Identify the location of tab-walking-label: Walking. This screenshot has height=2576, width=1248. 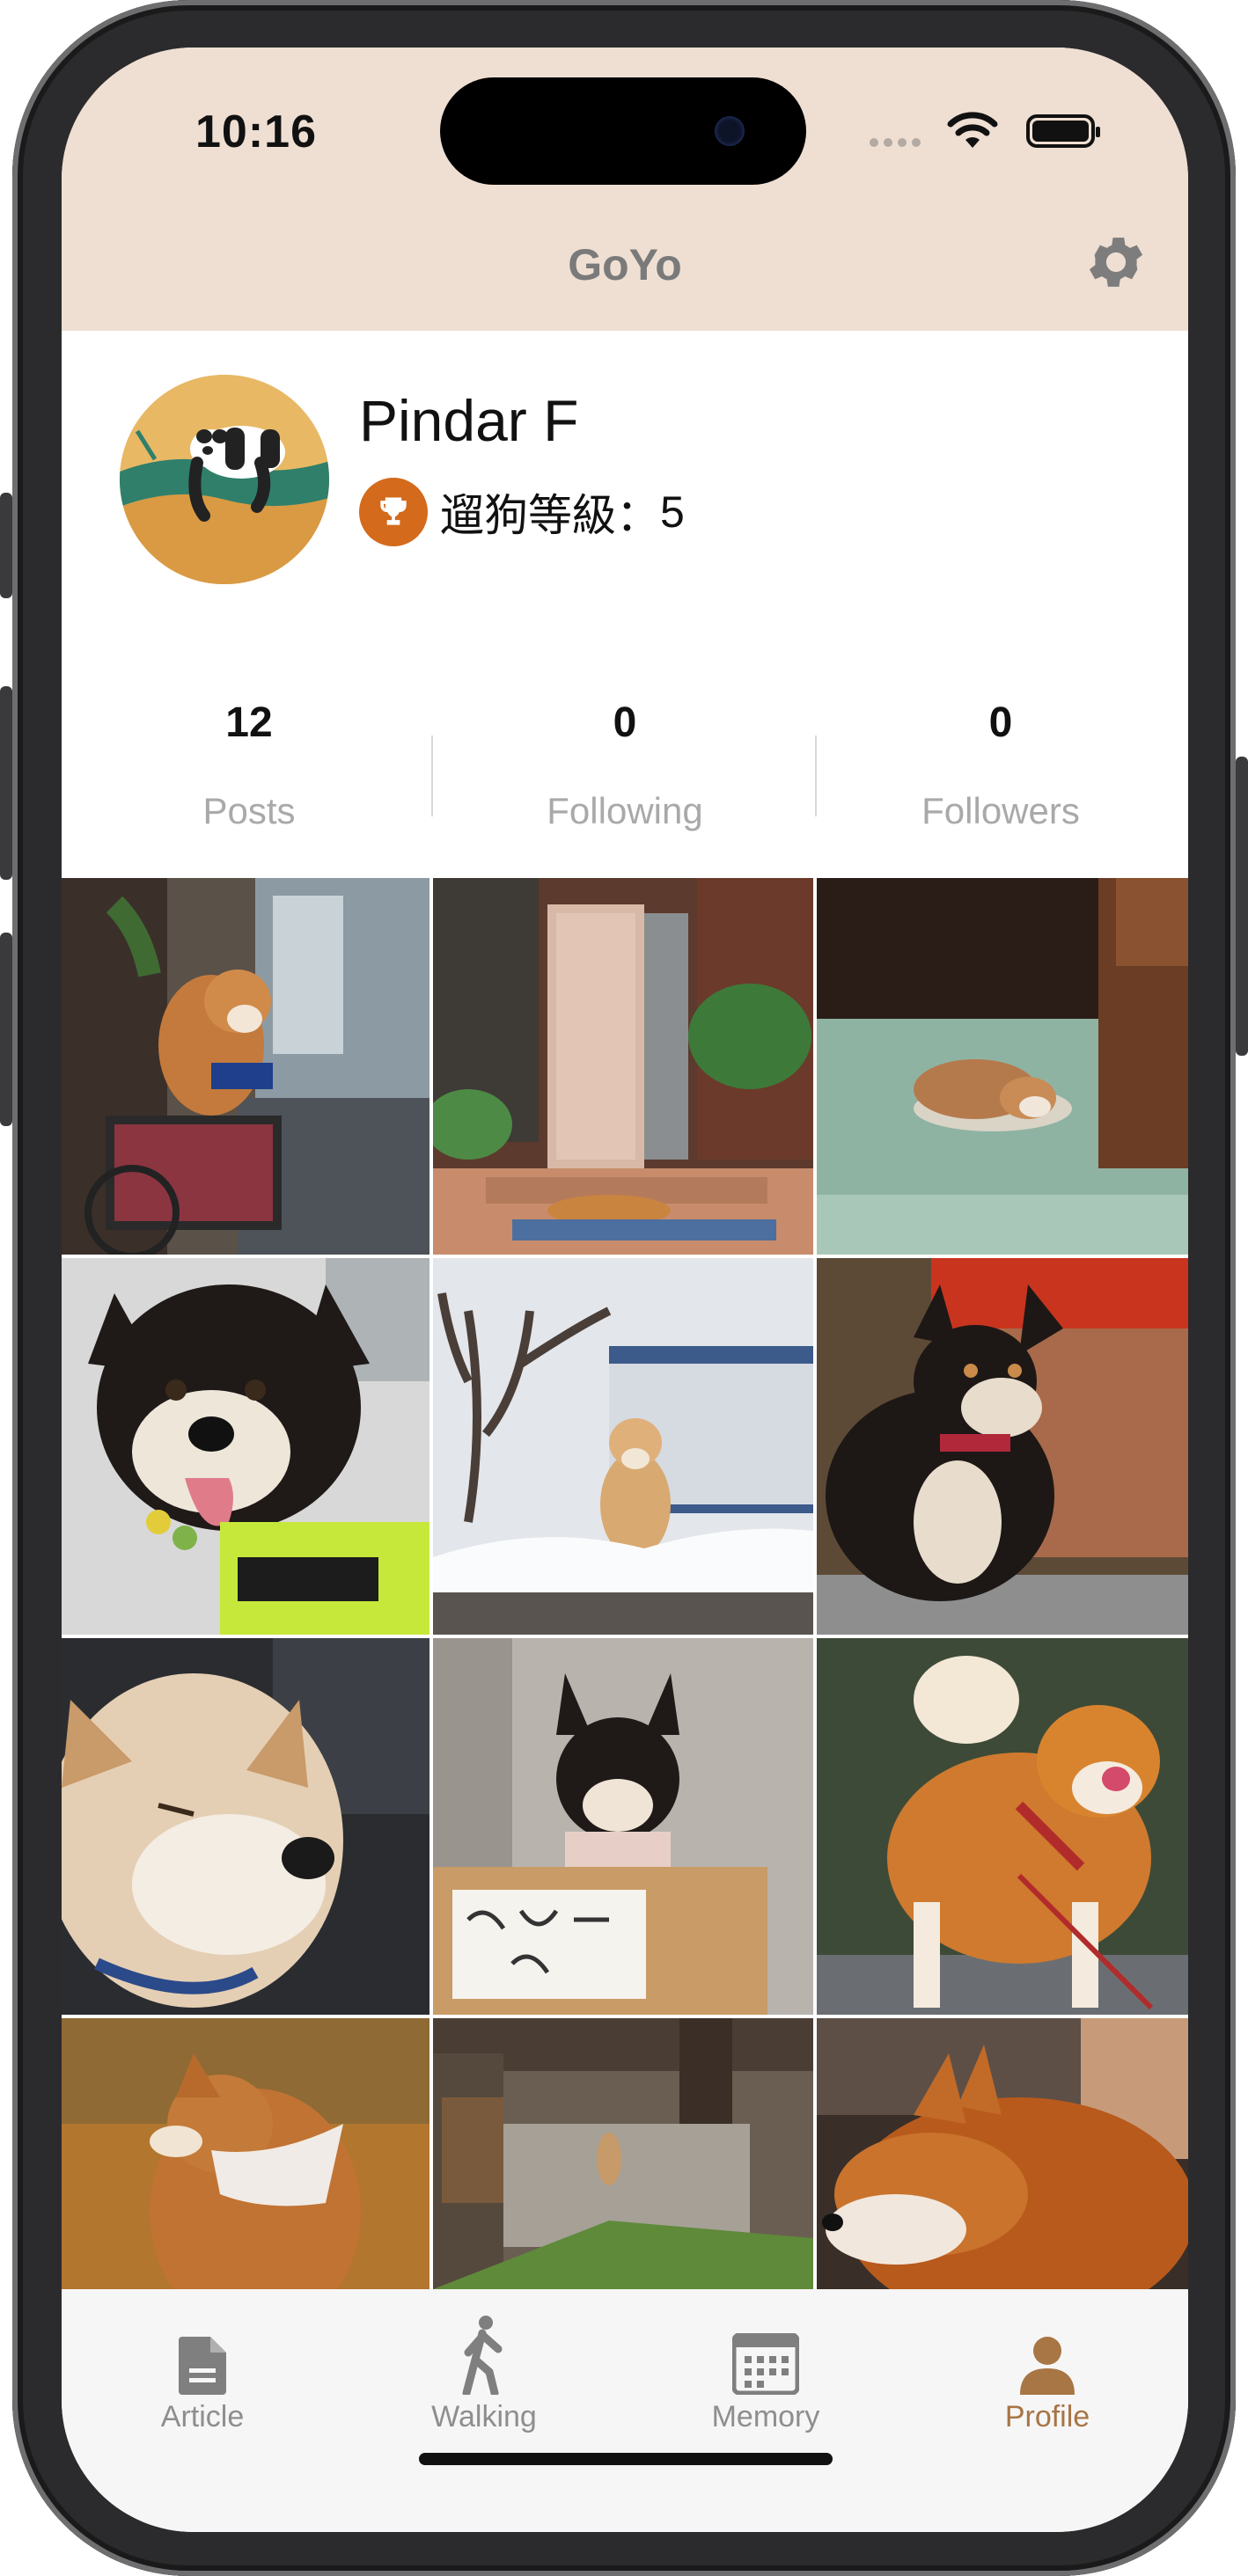
(484, 2416).